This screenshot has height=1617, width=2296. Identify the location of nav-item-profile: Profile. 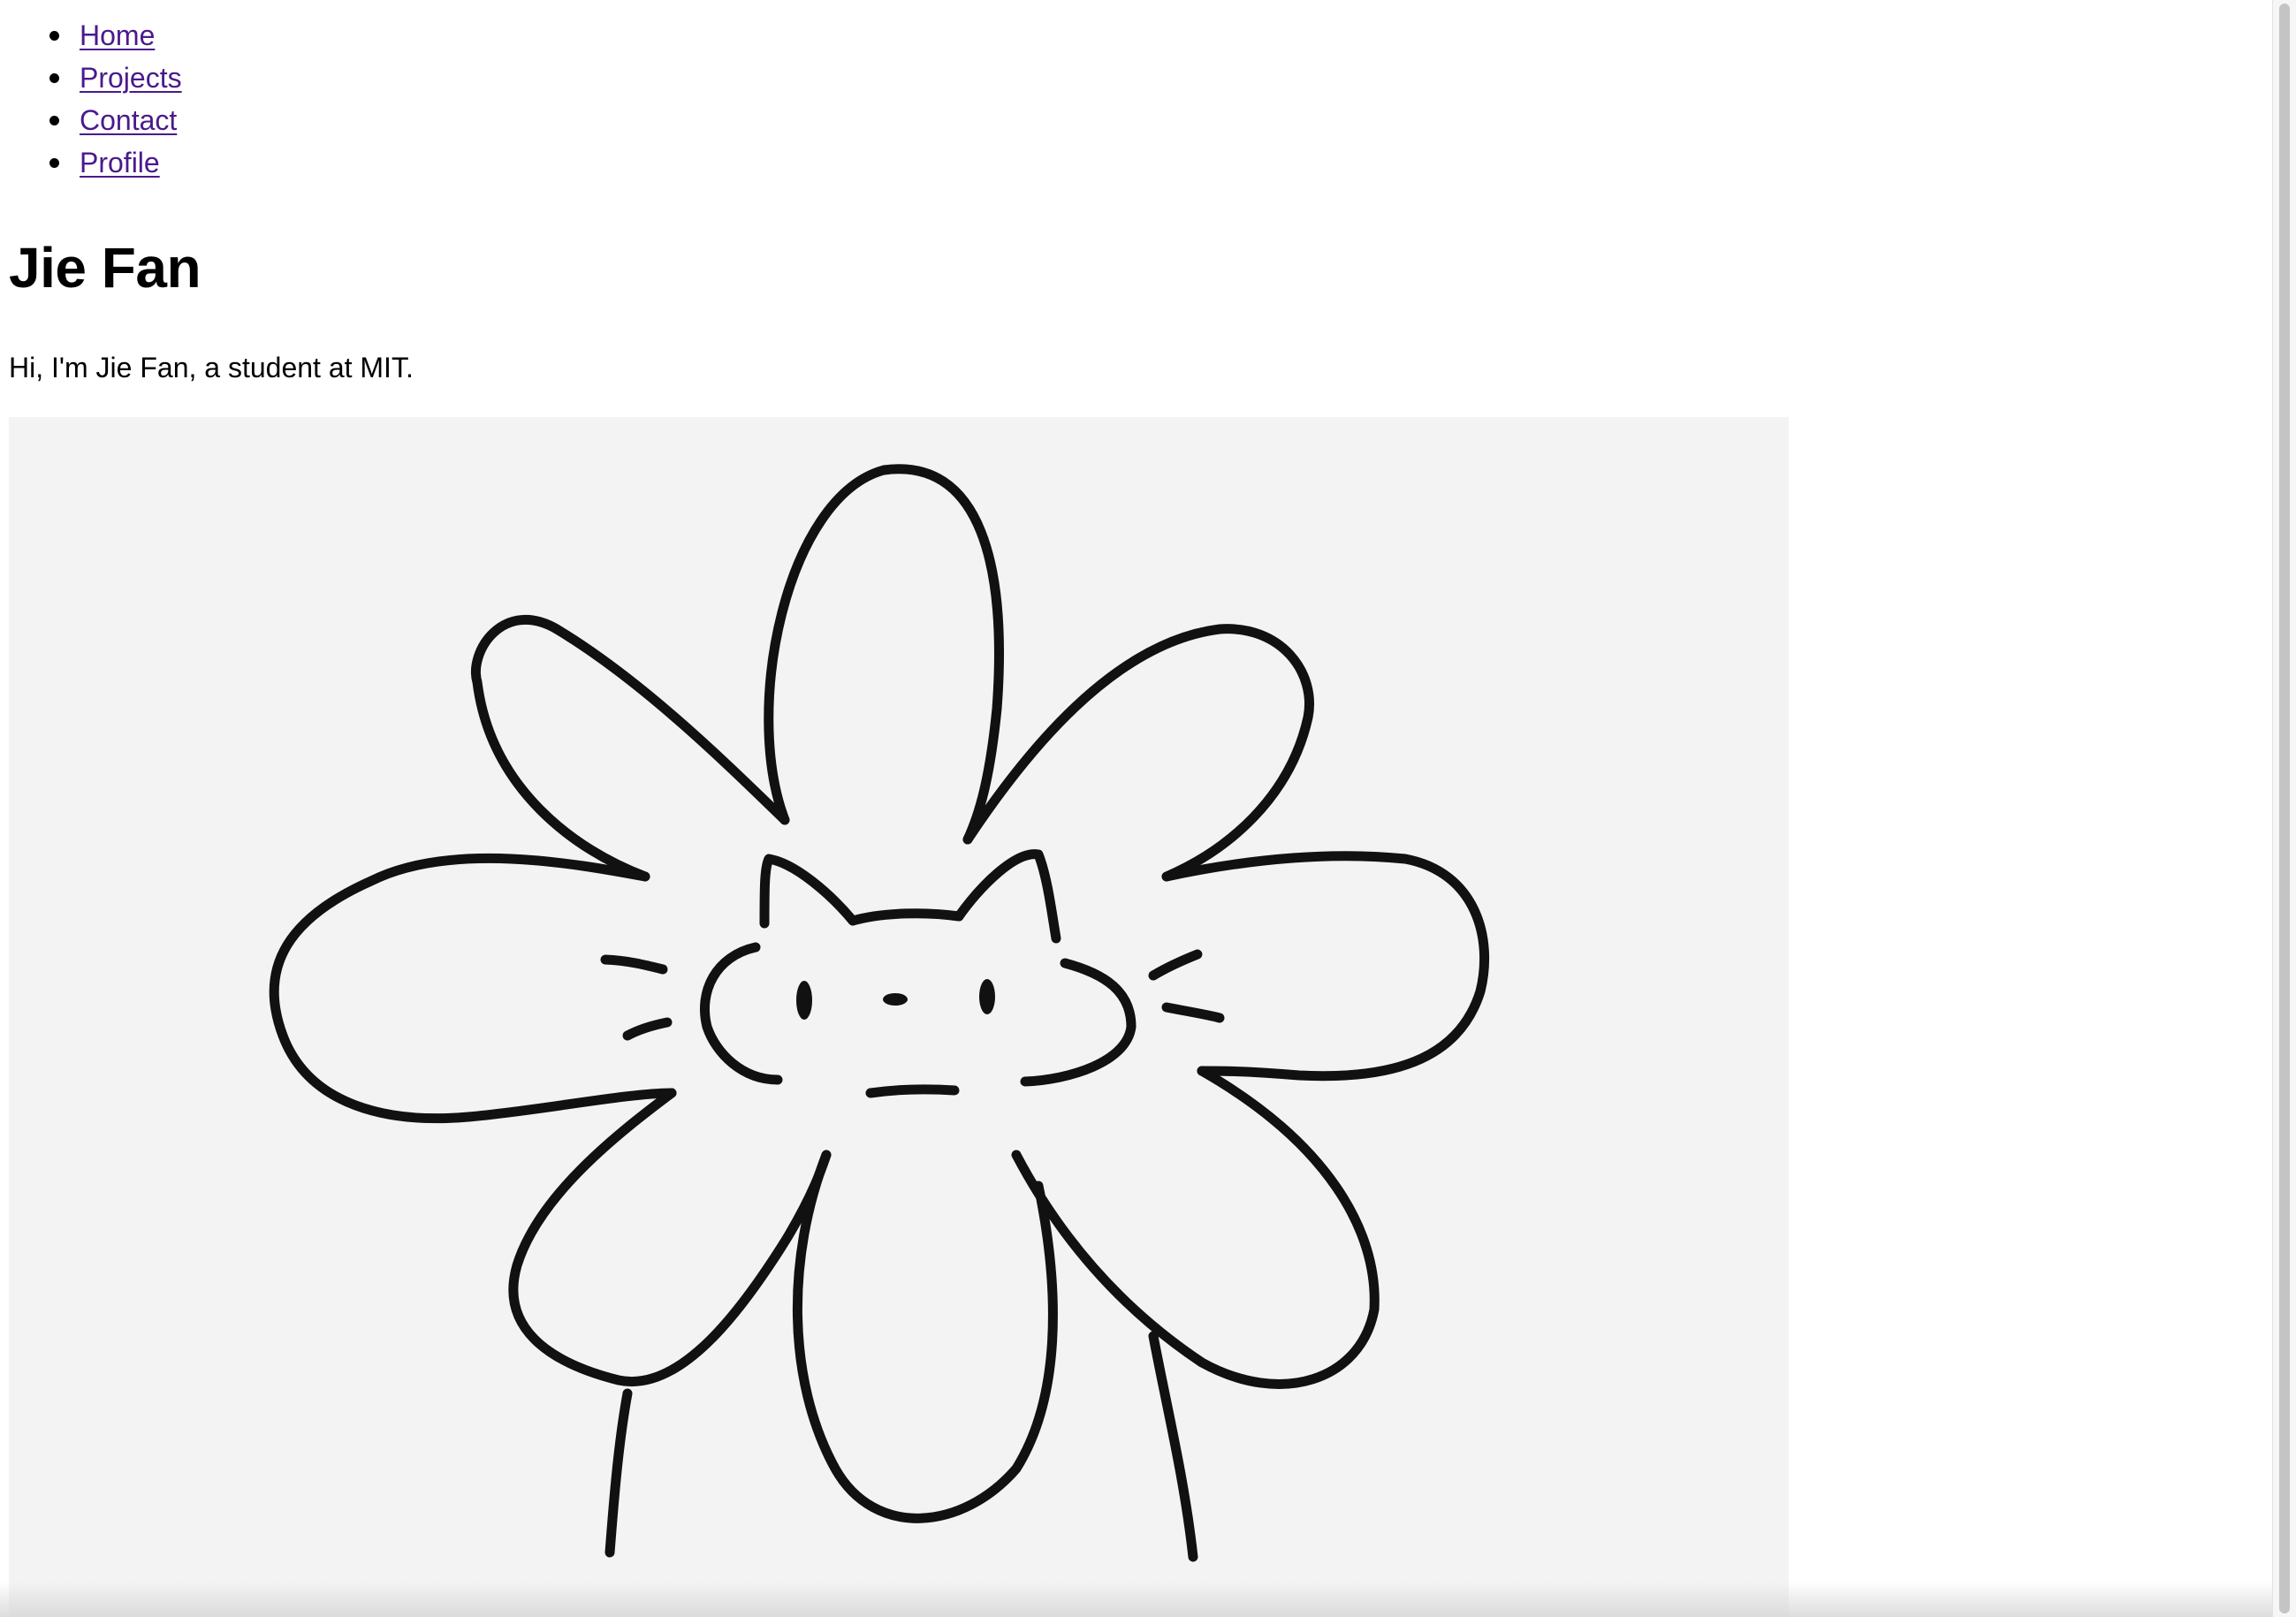
(91, 162).